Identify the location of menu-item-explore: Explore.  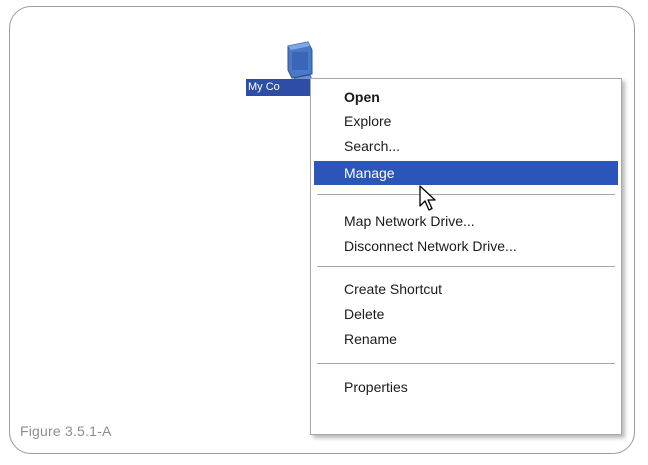
(466, 121).